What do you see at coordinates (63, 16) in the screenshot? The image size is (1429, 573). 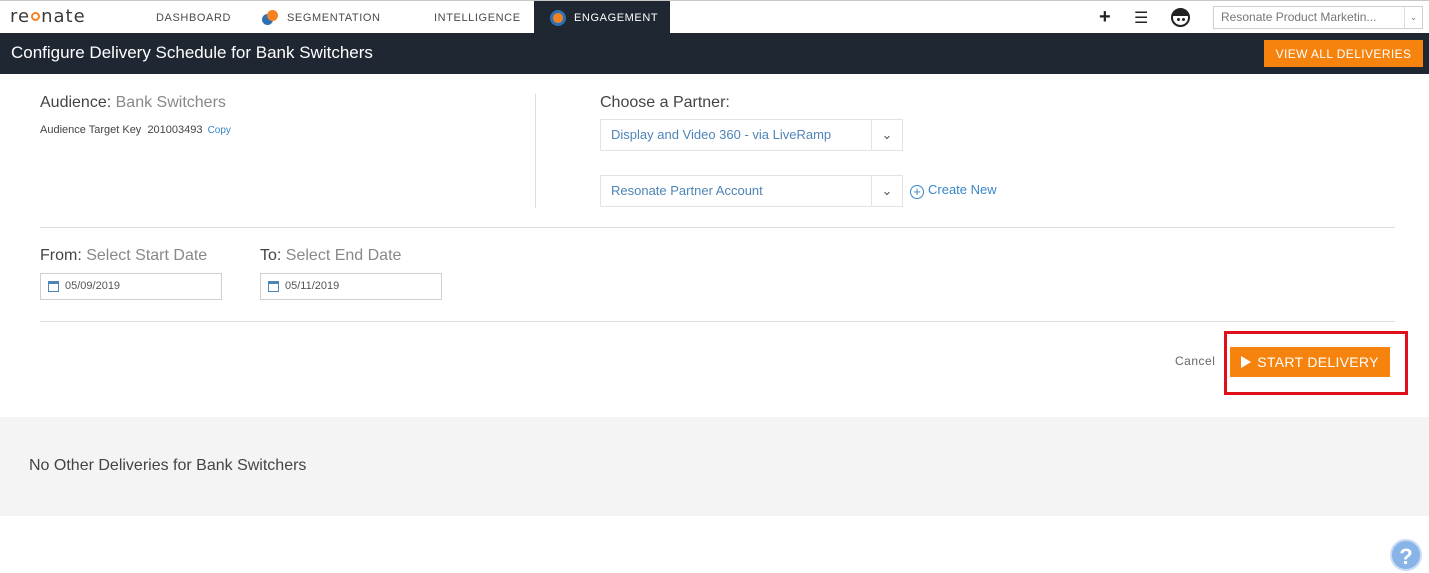 I see `logo-text-suffix: nate` at bounding box center [63, 16].